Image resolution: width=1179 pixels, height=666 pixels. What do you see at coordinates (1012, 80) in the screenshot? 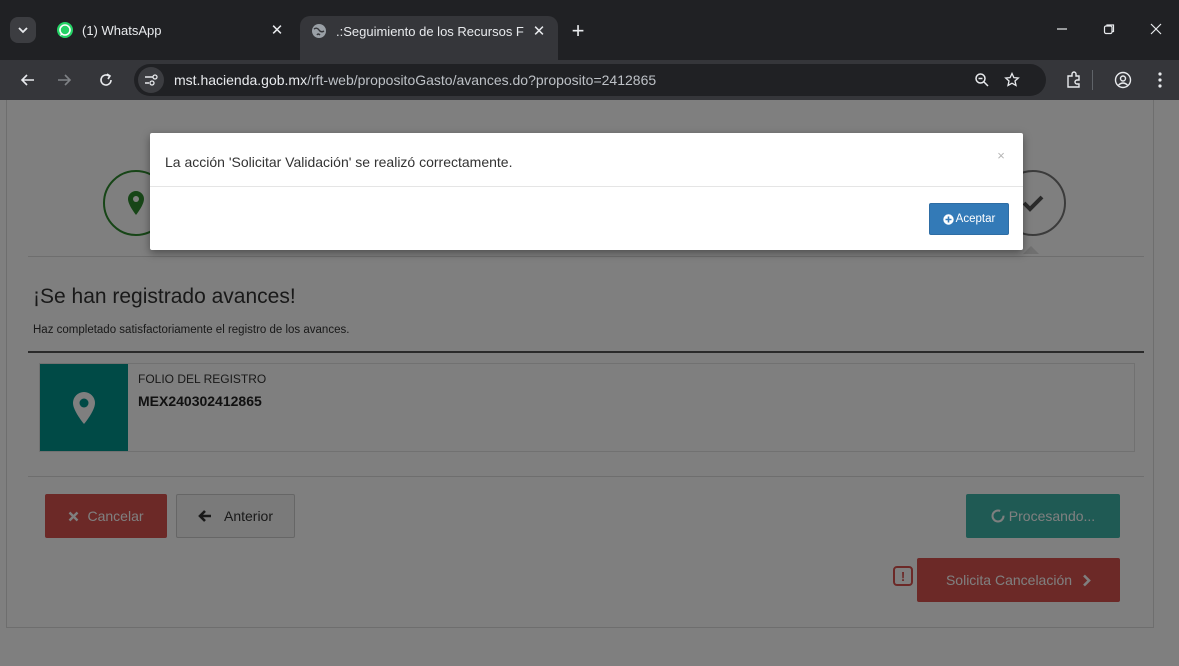
I see `bookmark-star-icon` at bounding box center [1012, 80].